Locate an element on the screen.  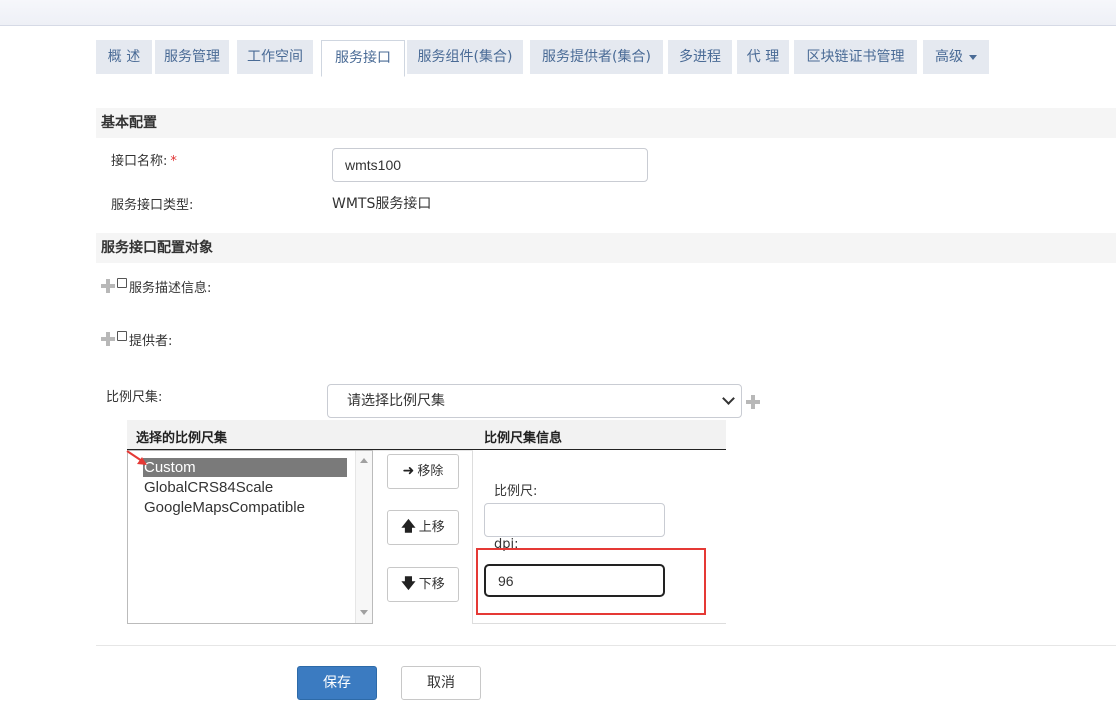
tab-blockchain-cert: 区块链证书管理 is located at coordinates (855, 57).